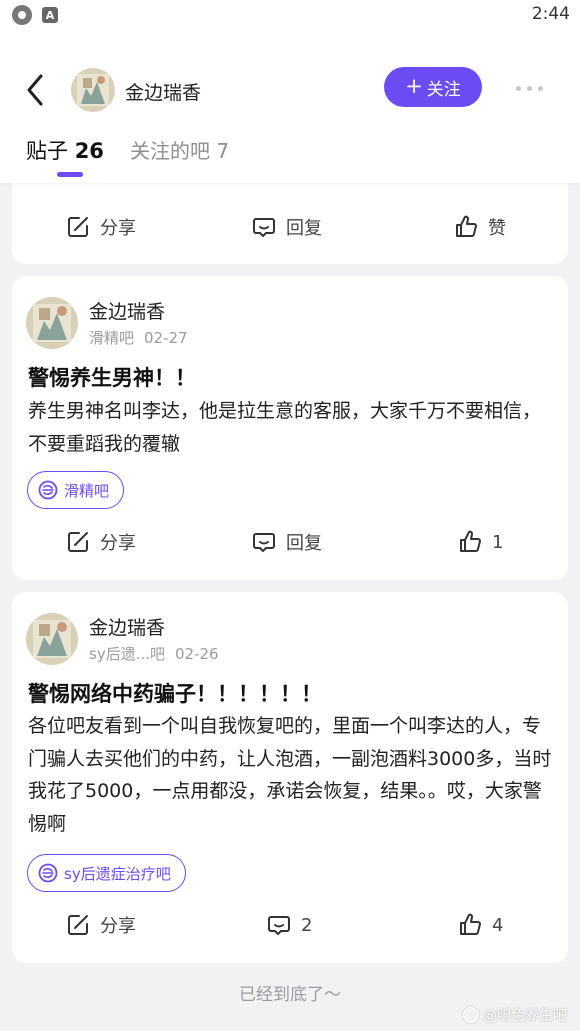 Image resolution: width=580 pixels, height=1031 pixels. What do you see at coordinates (47, 151) in the screenshot?
I see `tab-posts-label: 贴子` at bounding box center [47, 151].